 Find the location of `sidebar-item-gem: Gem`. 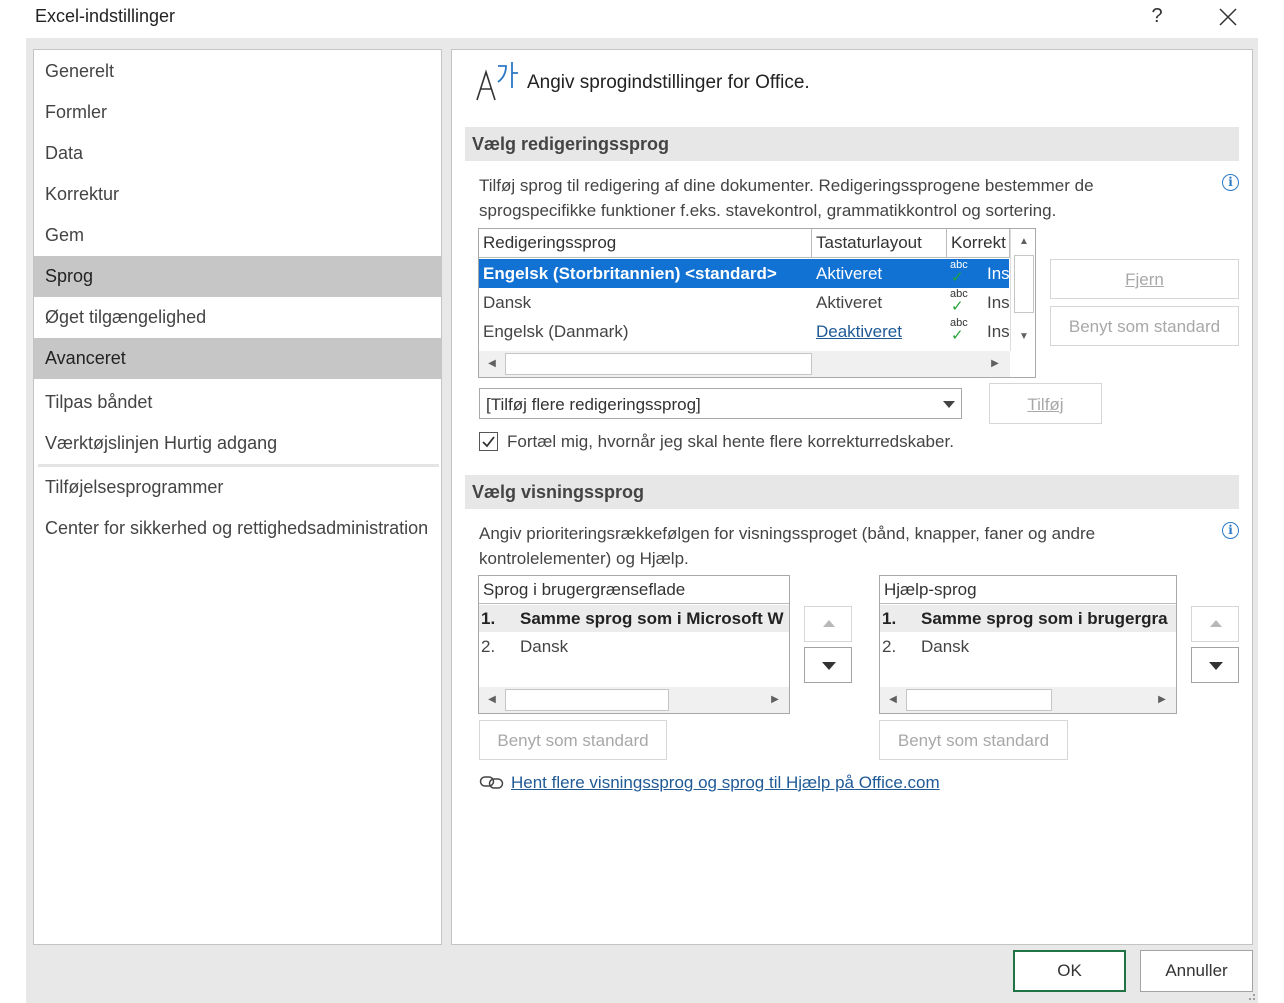

sidebar-item-gem: Gem is located at coordinates (237, 235).